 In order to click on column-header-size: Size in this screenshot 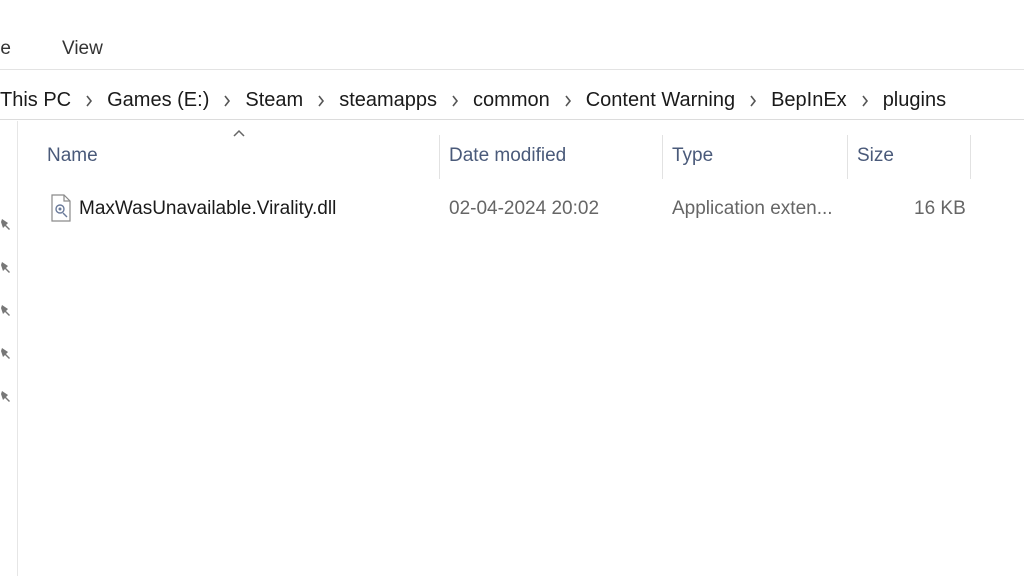, I will do `click(875, 158)`.